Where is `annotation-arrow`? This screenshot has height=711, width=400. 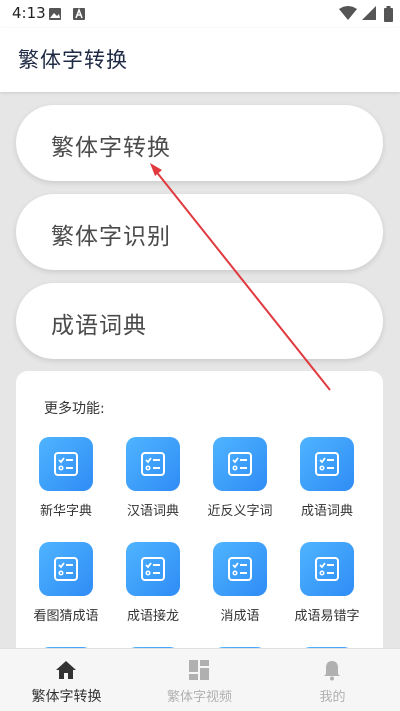 annotation-arrow is located at coordinates (240, 277).